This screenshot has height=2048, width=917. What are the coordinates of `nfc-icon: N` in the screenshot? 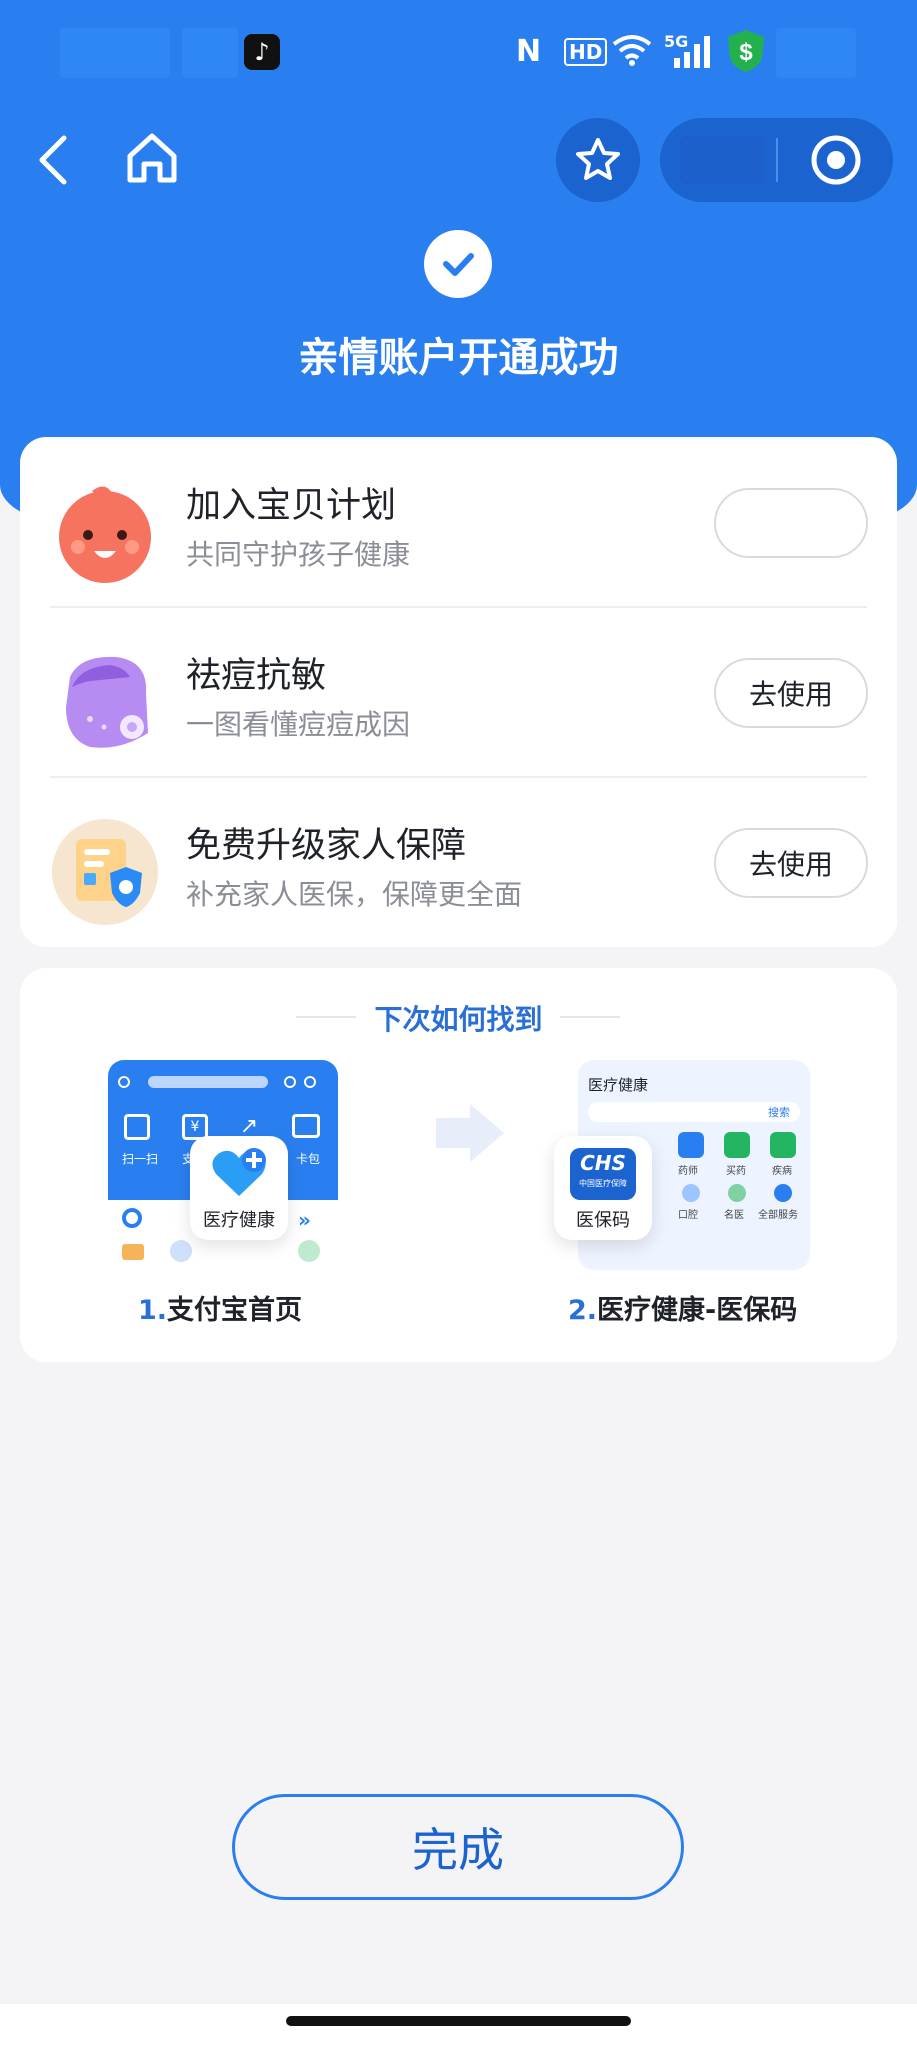 It's located at (529, 51).